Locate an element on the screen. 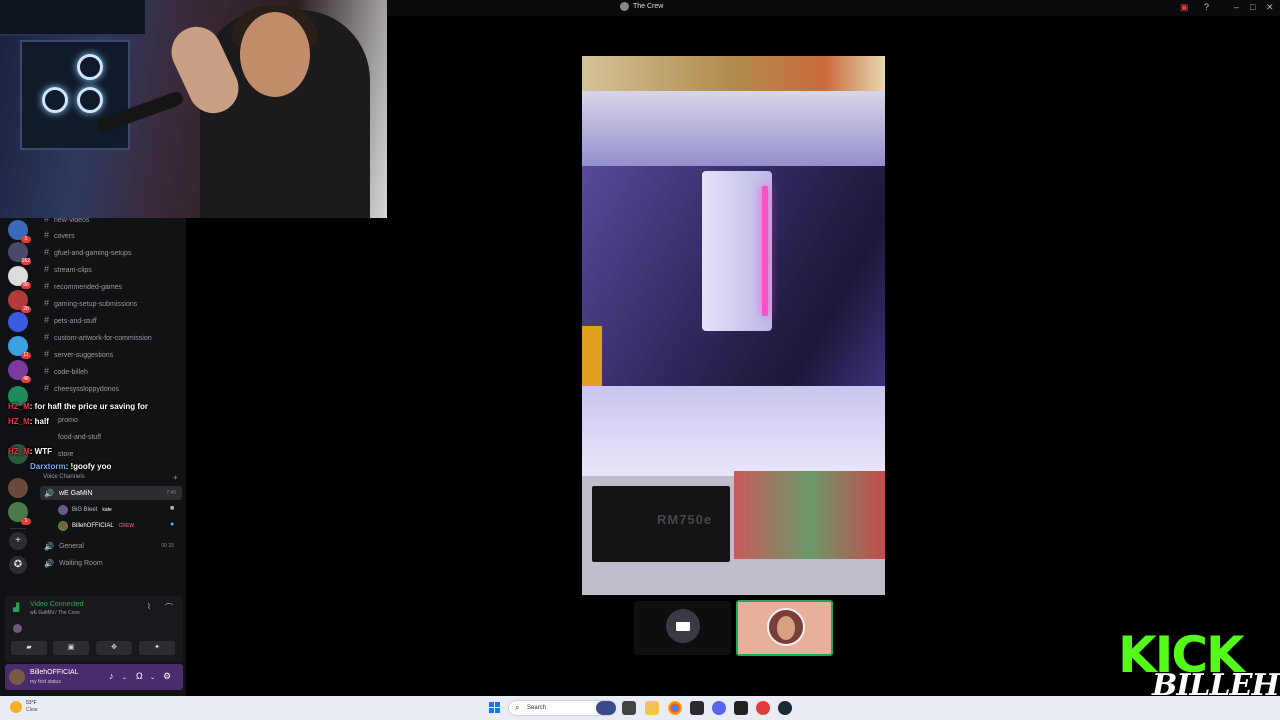  voice-user: BiG Bleet kate is located at coordinates (86, 509).